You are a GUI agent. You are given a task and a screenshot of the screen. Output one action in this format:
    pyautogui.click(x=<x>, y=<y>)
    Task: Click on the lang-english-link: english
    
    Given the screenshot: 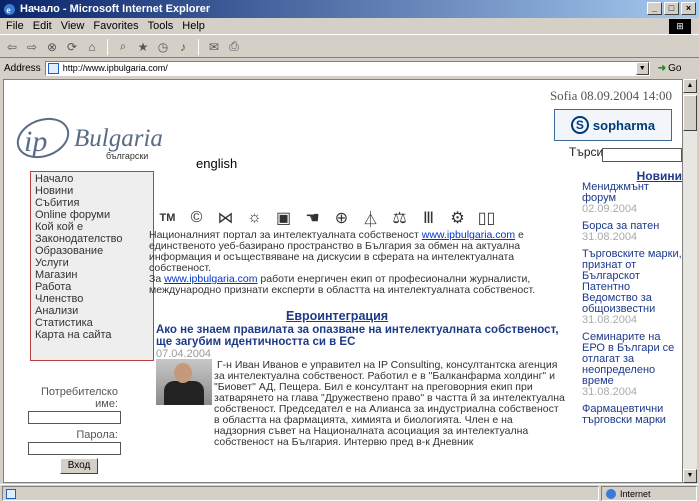 What is the action you would take?
    pyautogui.click(x=216, y=163)
    